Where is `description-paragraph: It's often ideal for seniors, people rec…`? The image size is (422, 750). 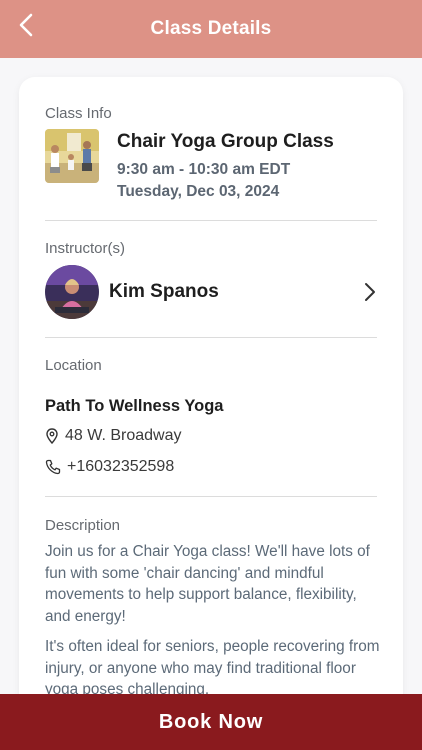 description-paragraph: It's often ideal for seniors, people rec… is located at coordinates (212, 668).